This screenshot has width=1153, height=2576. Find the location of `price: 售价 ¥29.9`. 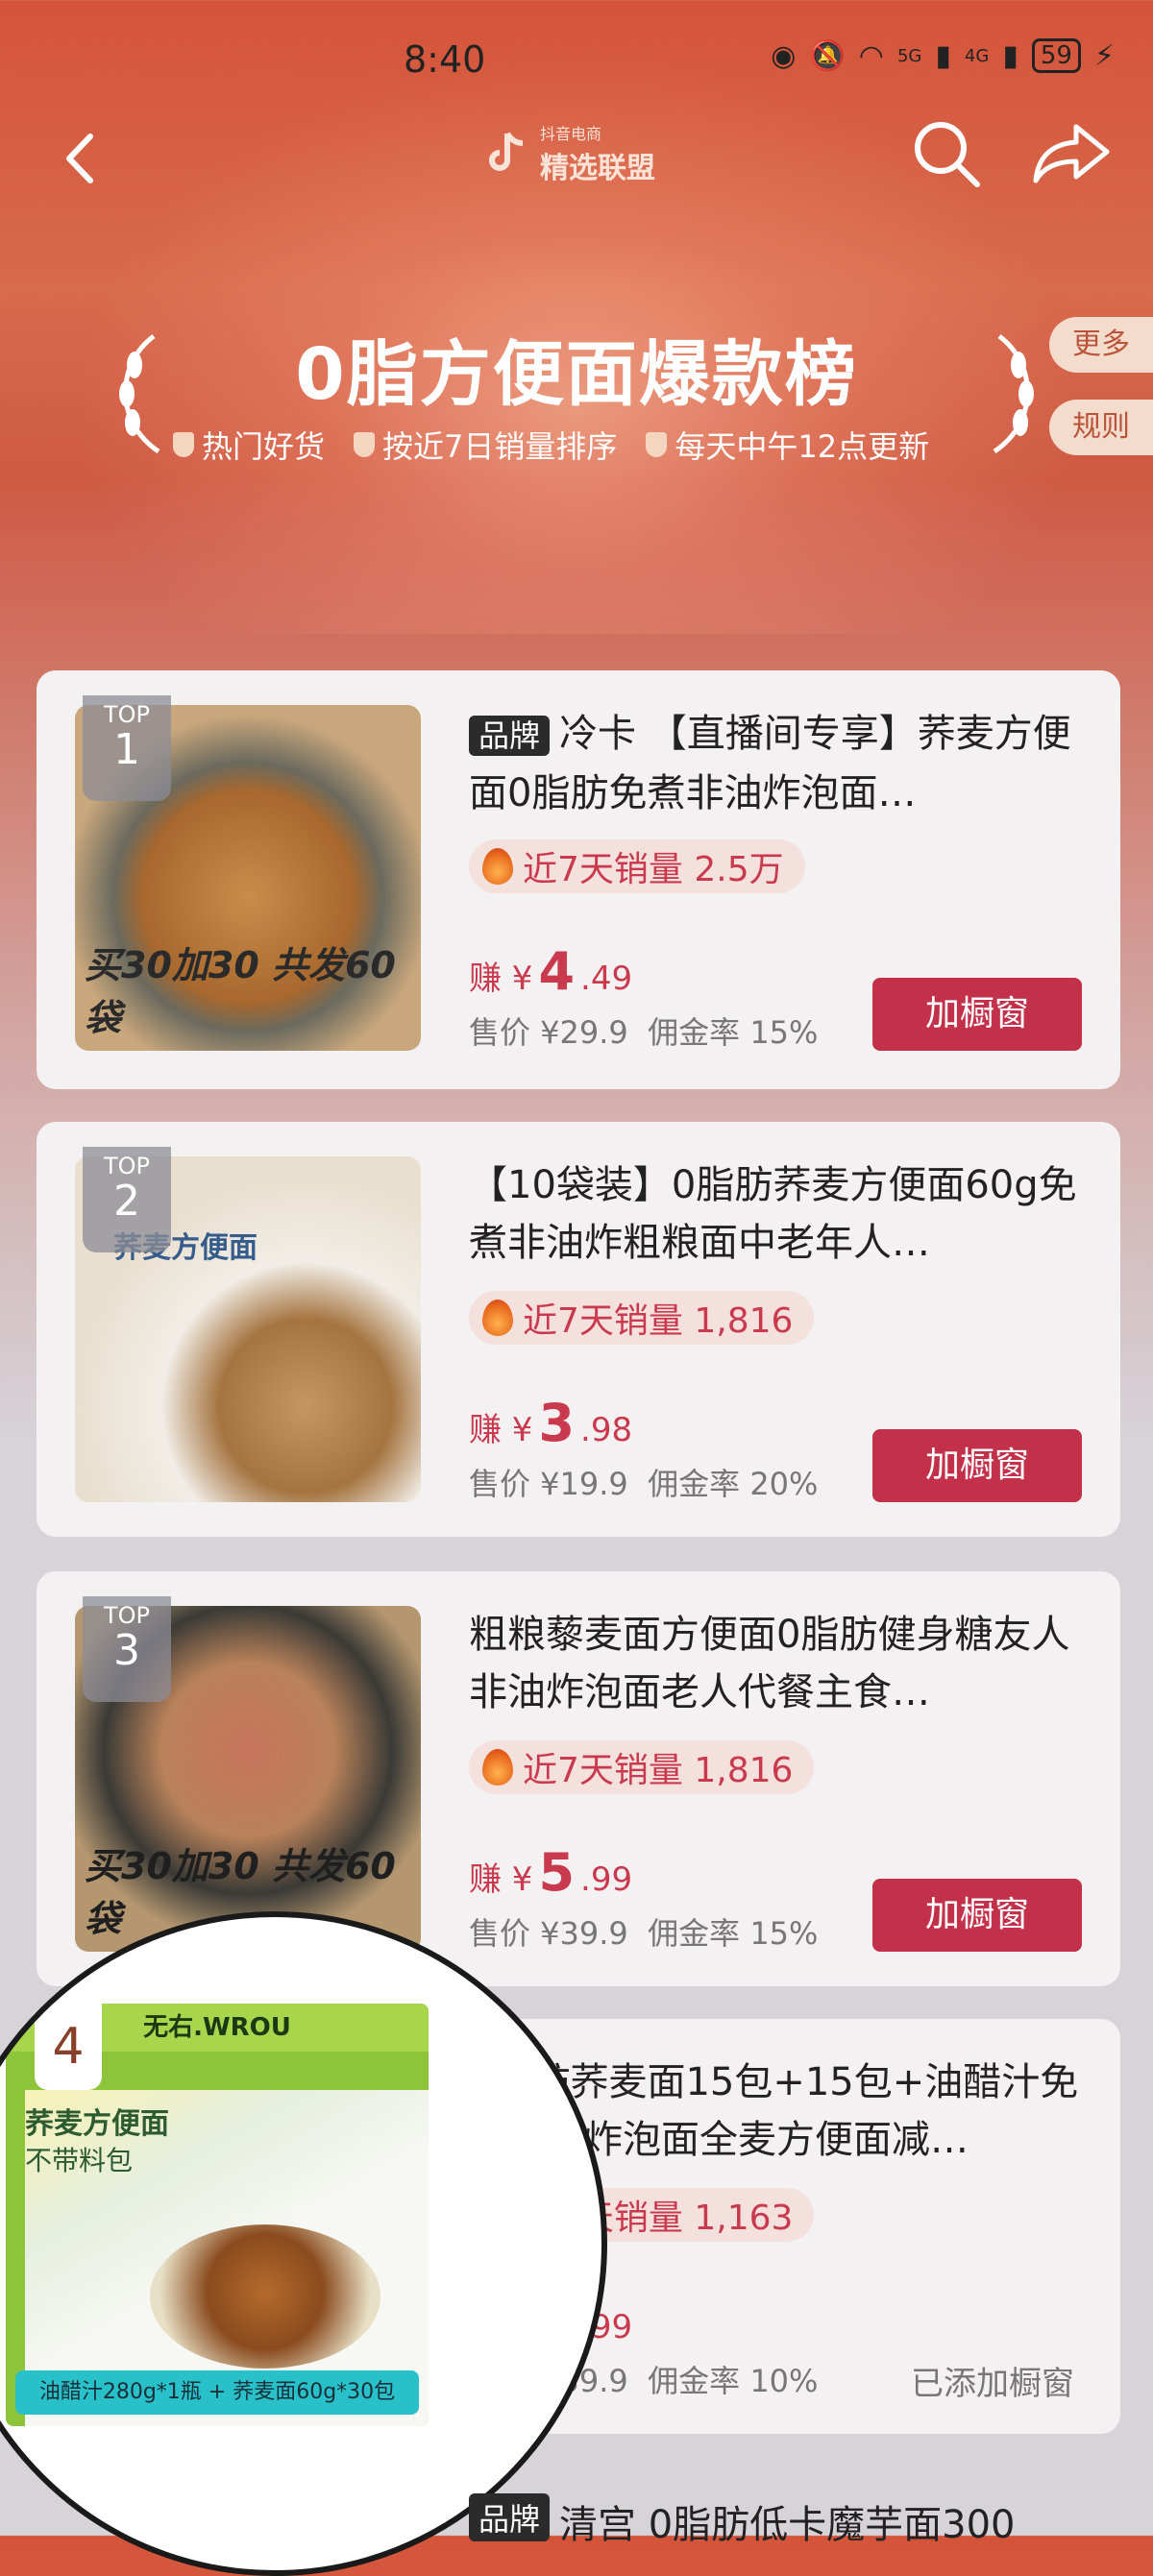

price: 售价 ¥29.9 is located at coordinates (549, 1032).